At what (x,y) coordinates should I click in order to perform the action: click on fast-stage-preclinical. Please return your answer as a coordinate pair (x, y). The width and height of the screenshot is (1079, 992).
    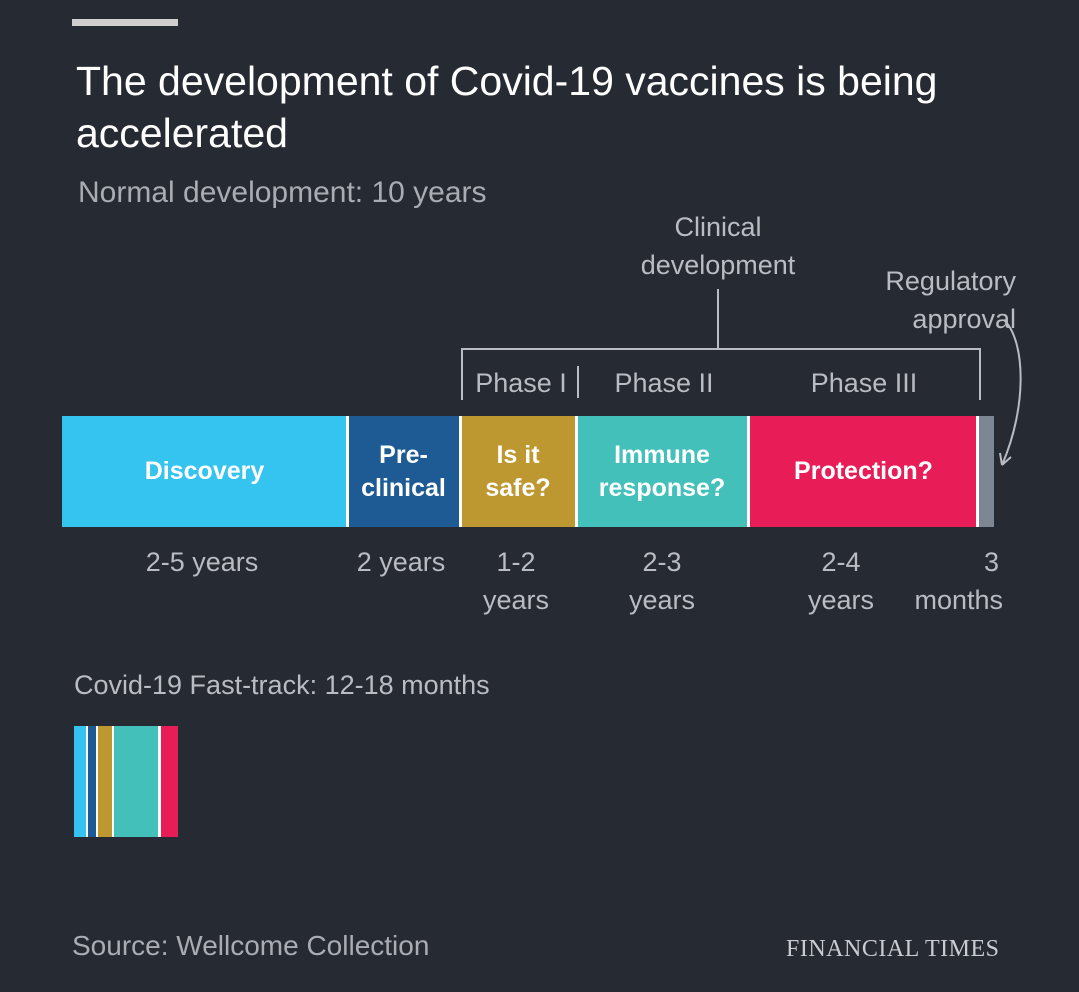
    Looking at the image, I should click on (92, 781).